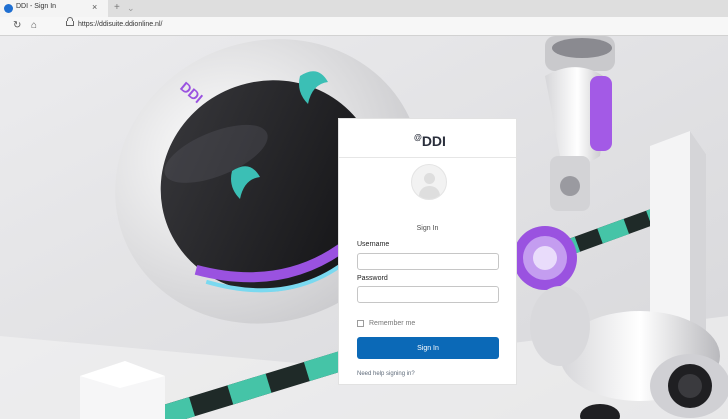  What do you see at coordinates (392, 323) in the screenshot?
I see `remember-me-label: Remember me` at bounding box center [392, 323].